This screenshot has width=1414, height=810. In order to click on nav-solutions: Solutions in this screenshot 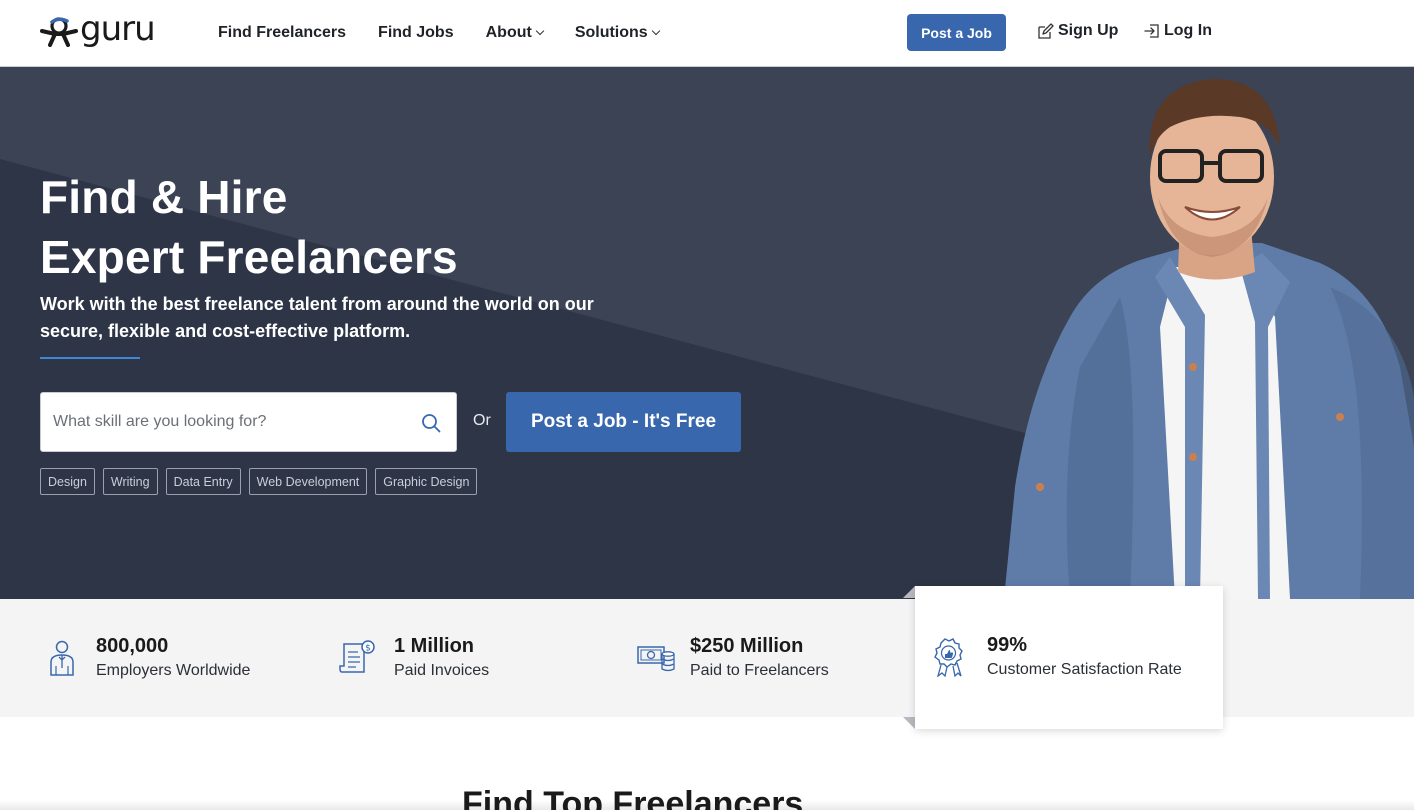, I will do `click(617, 33)`.